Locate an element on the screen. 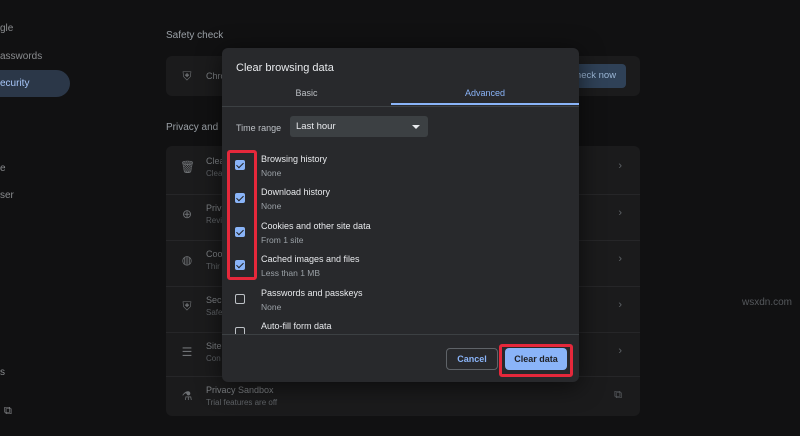 This screenshot has height=436, width=800. shield-icon: ⛨ is located at coordinates (187, 306).